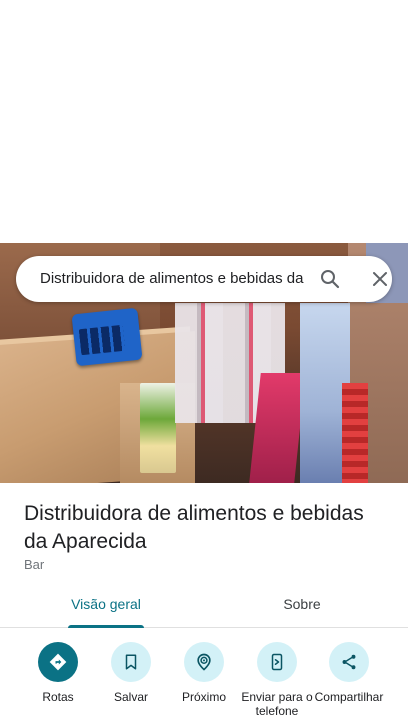  What do you see at coordinates (204, 608) in the screenshot?
I see `tab-bar: Visão geral Sobre` at bounding box center [204, 608].